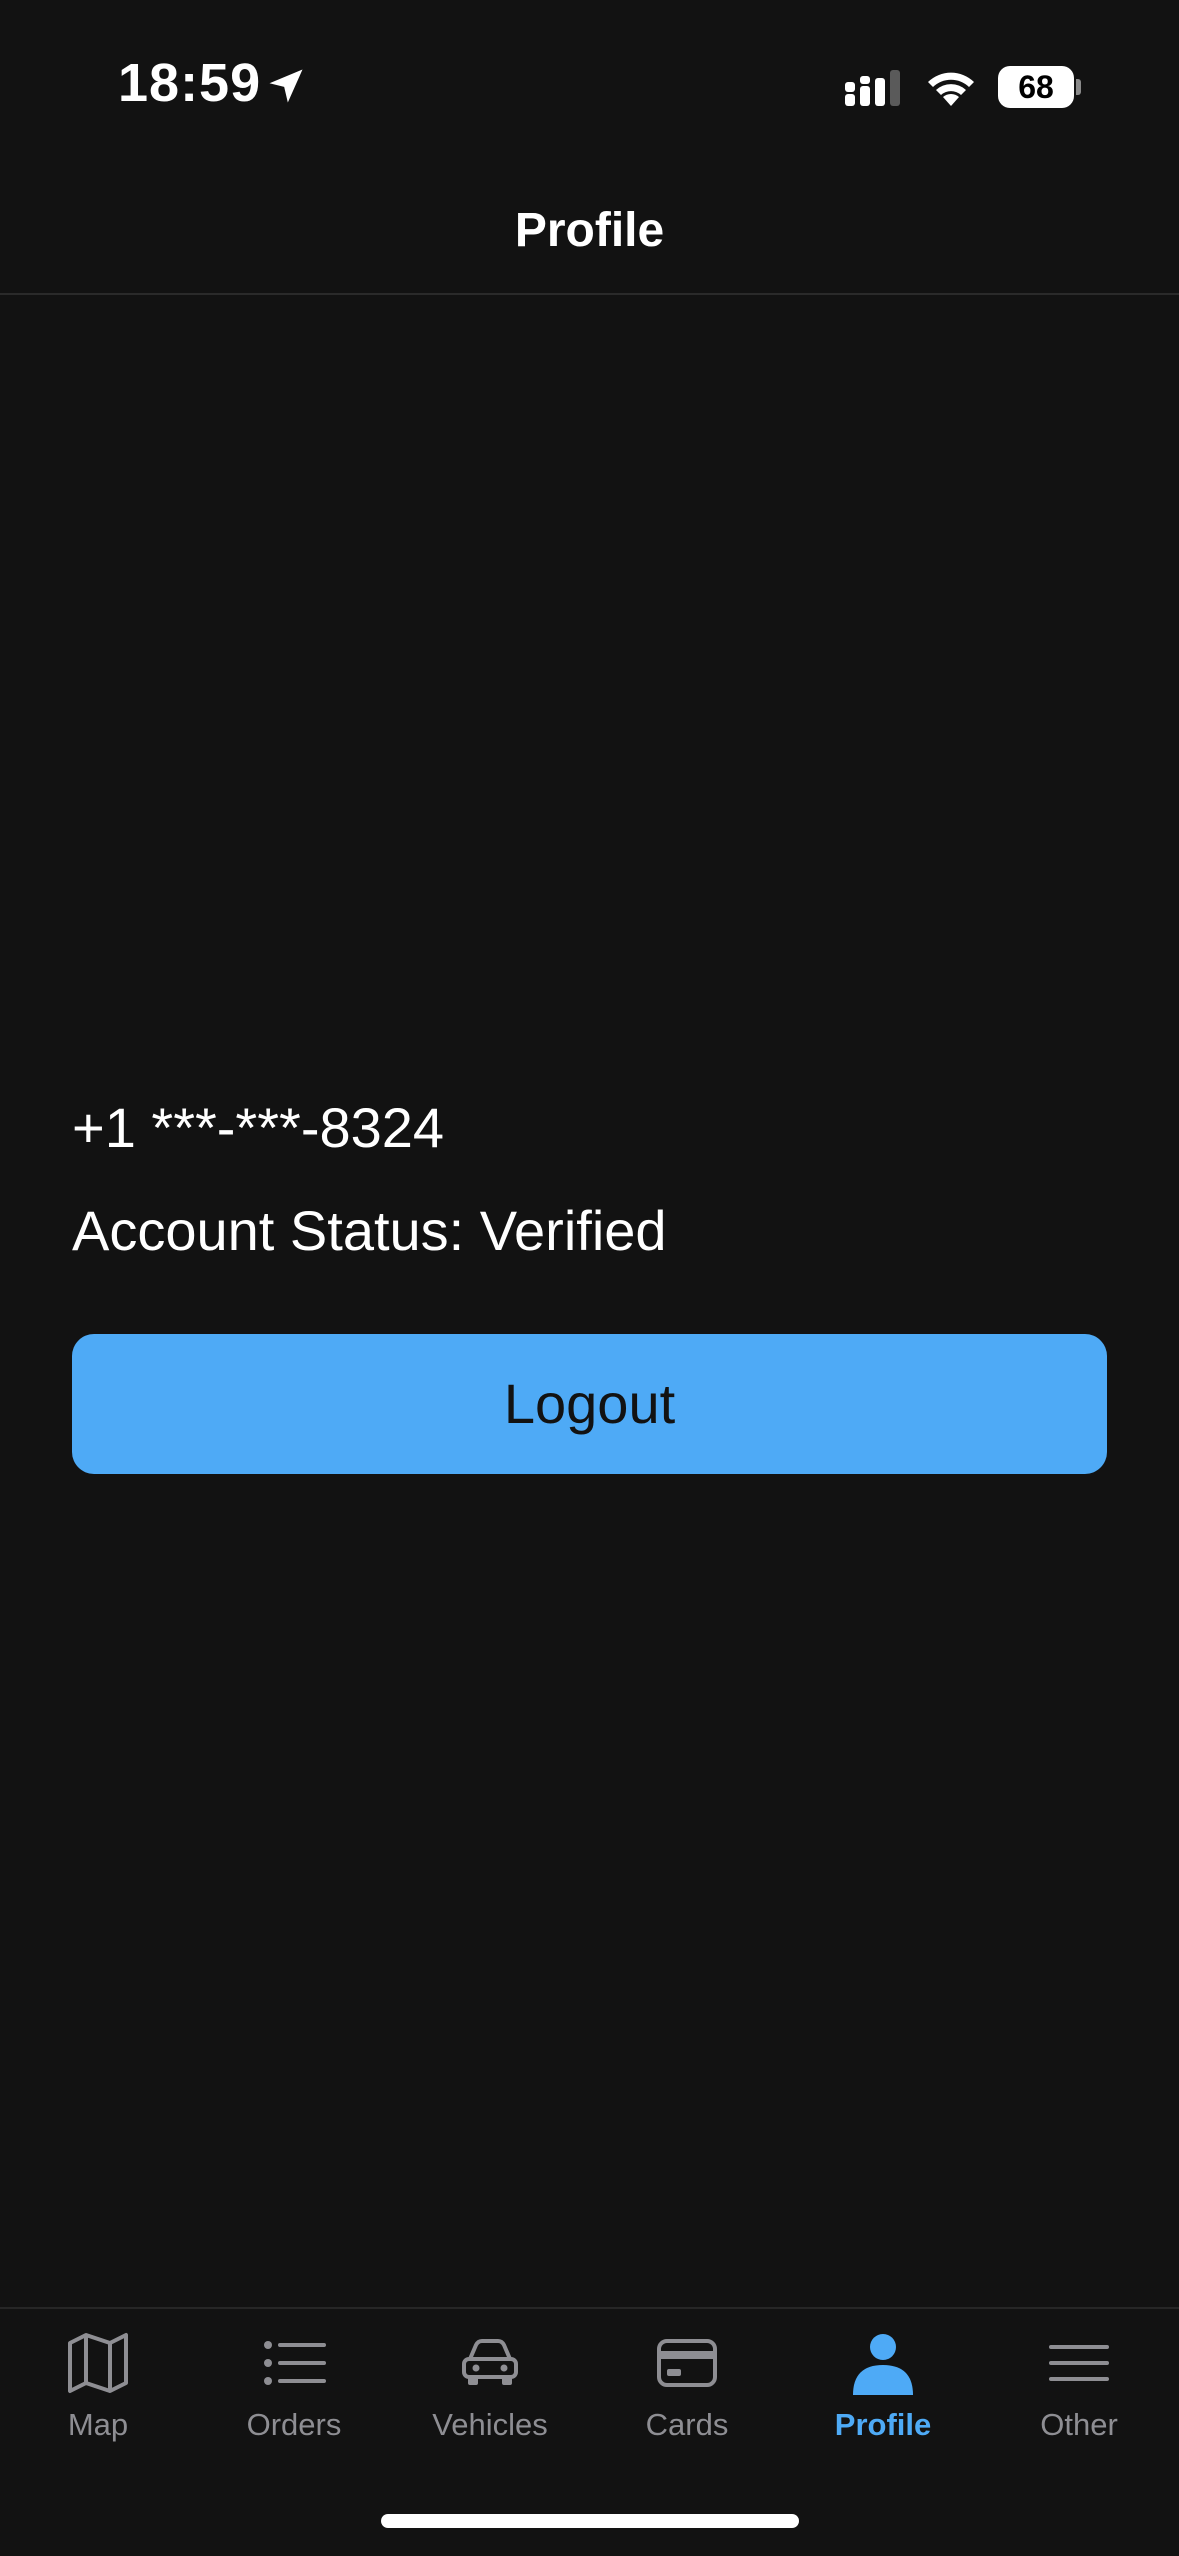 This screenshot has height=2556, width=1179. I want to click on tab-map: Map, so click(98, 2389).